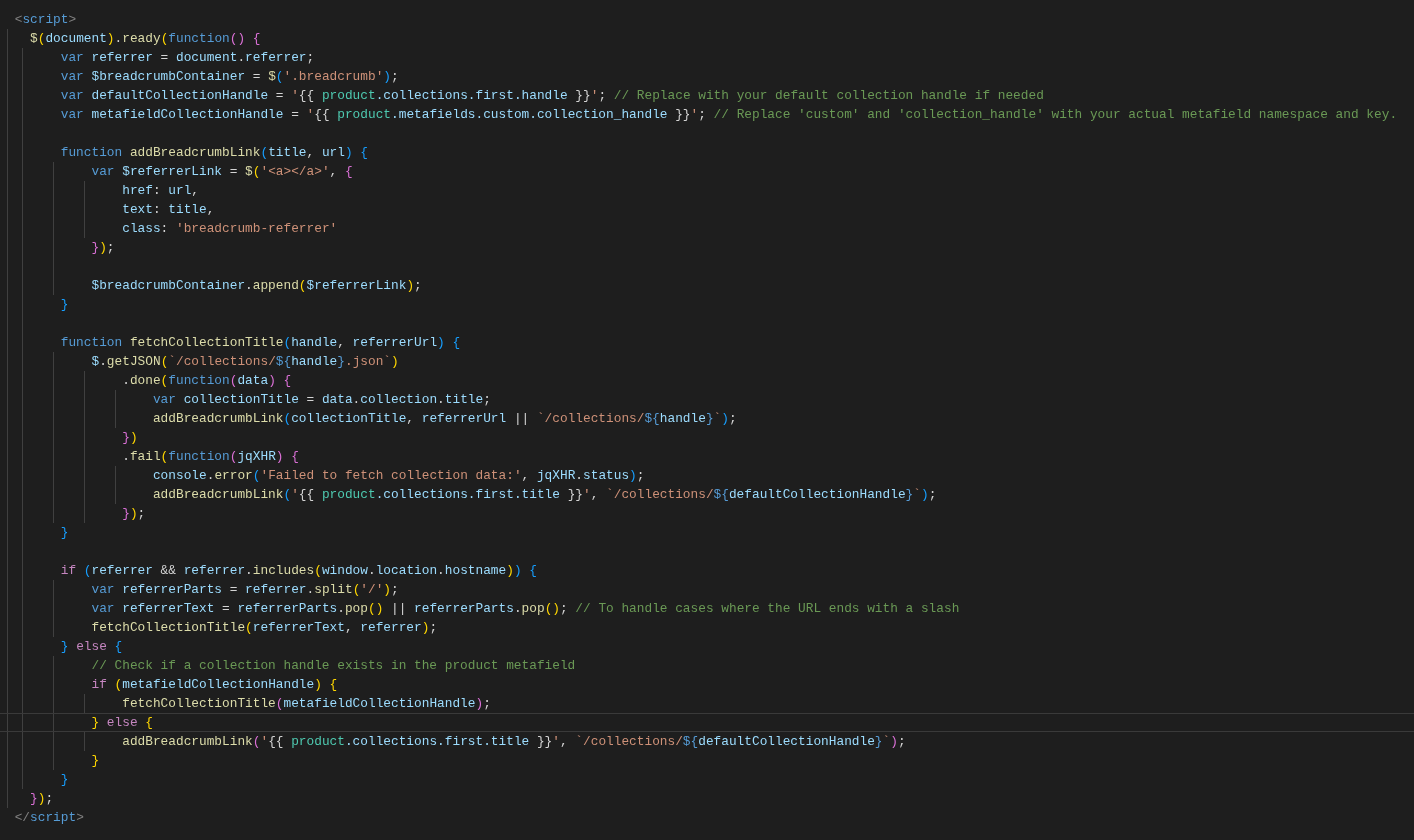 The width and height of the screenshot is (1414, 840). What do you see at coordinates (214, 684) in the screenshot?
I see `code-line: if (metafieldCollectionHandle) {` at bounding box center [214, 684].